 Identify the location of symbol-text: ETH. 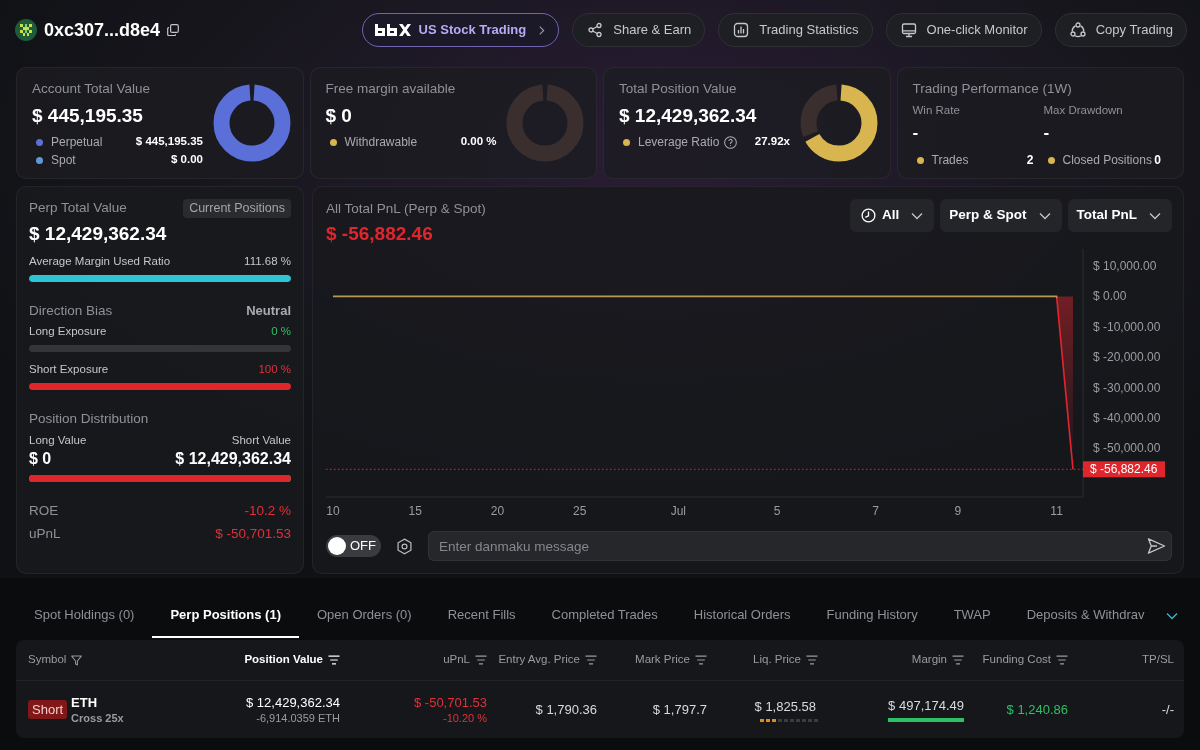
(84, 702).